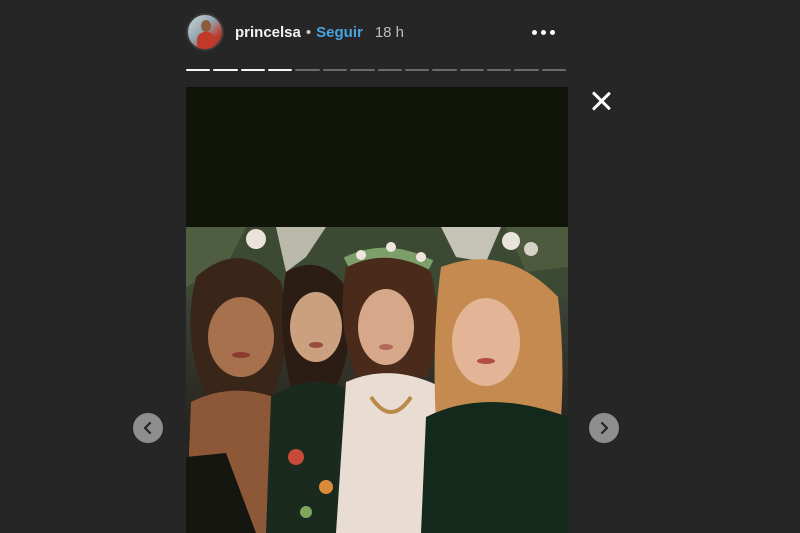 This screenshot has height=533, width=800. I want to click on previous-story-button, so click(148, 428).